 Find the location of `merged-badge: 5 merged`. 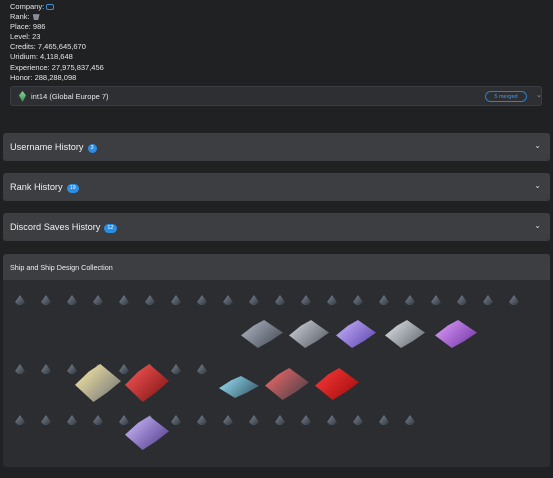

merged-badge: 5 merged is located at coordinates (506, 96).